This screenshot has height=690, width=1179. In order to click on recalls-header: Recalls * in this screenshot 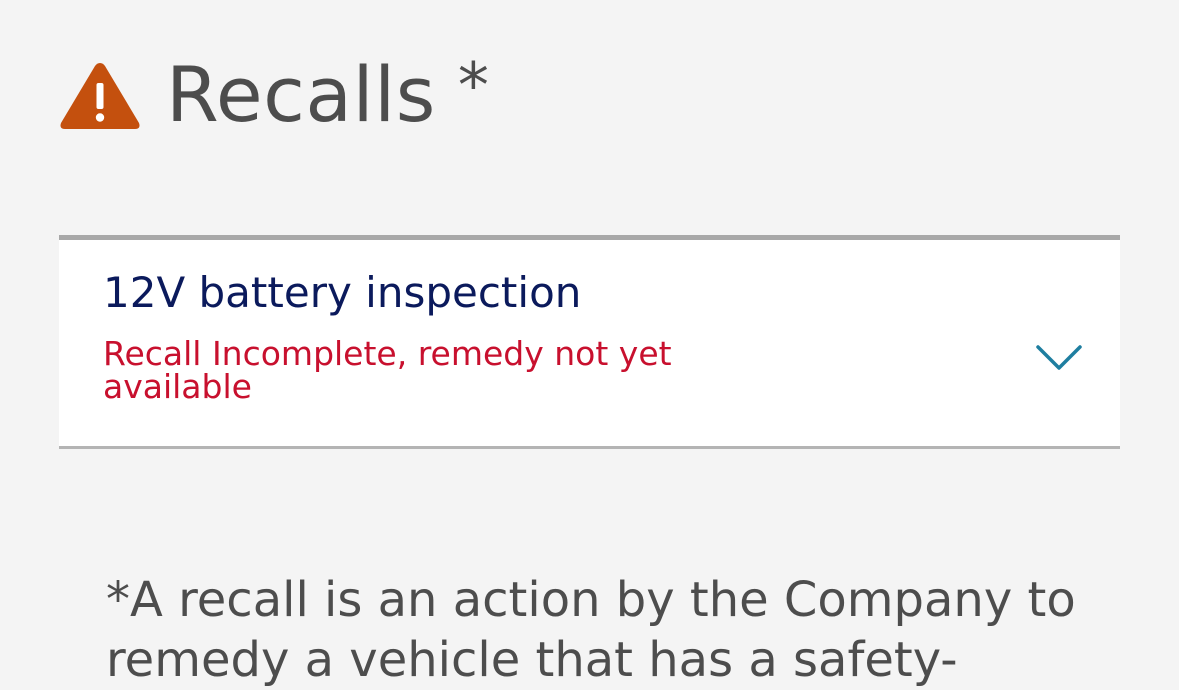, I will do `click(273, 95)`.